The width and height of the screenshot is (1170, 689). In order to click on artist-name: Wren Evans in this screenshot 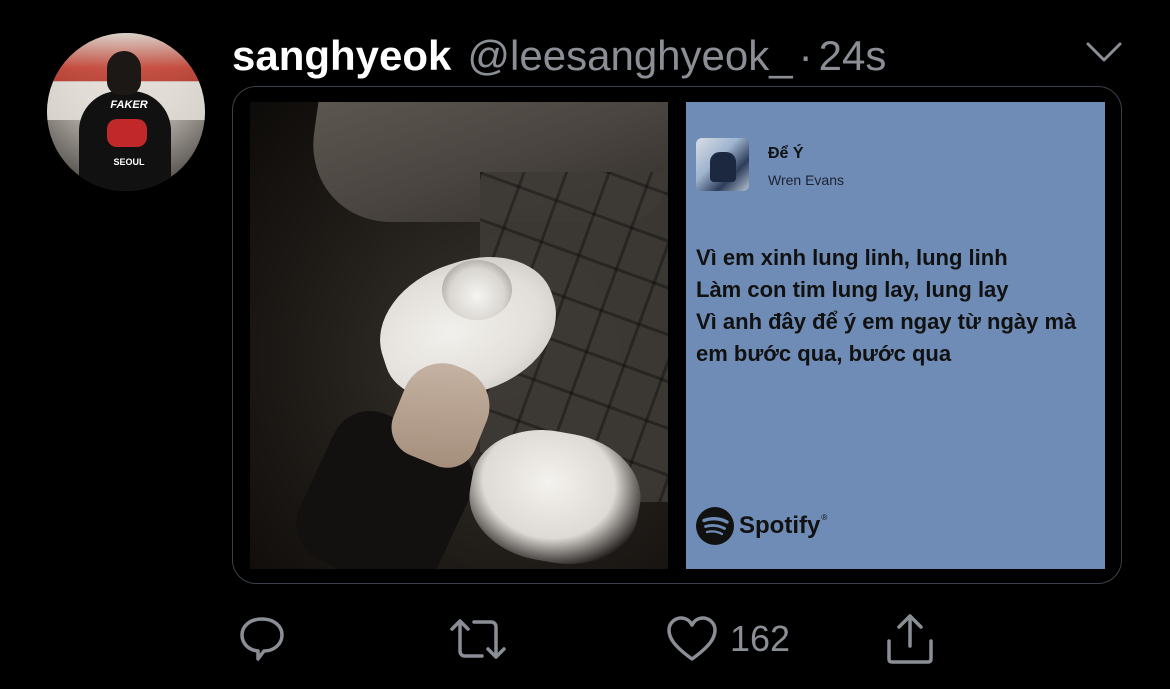, I will do `click(806, 180)`.